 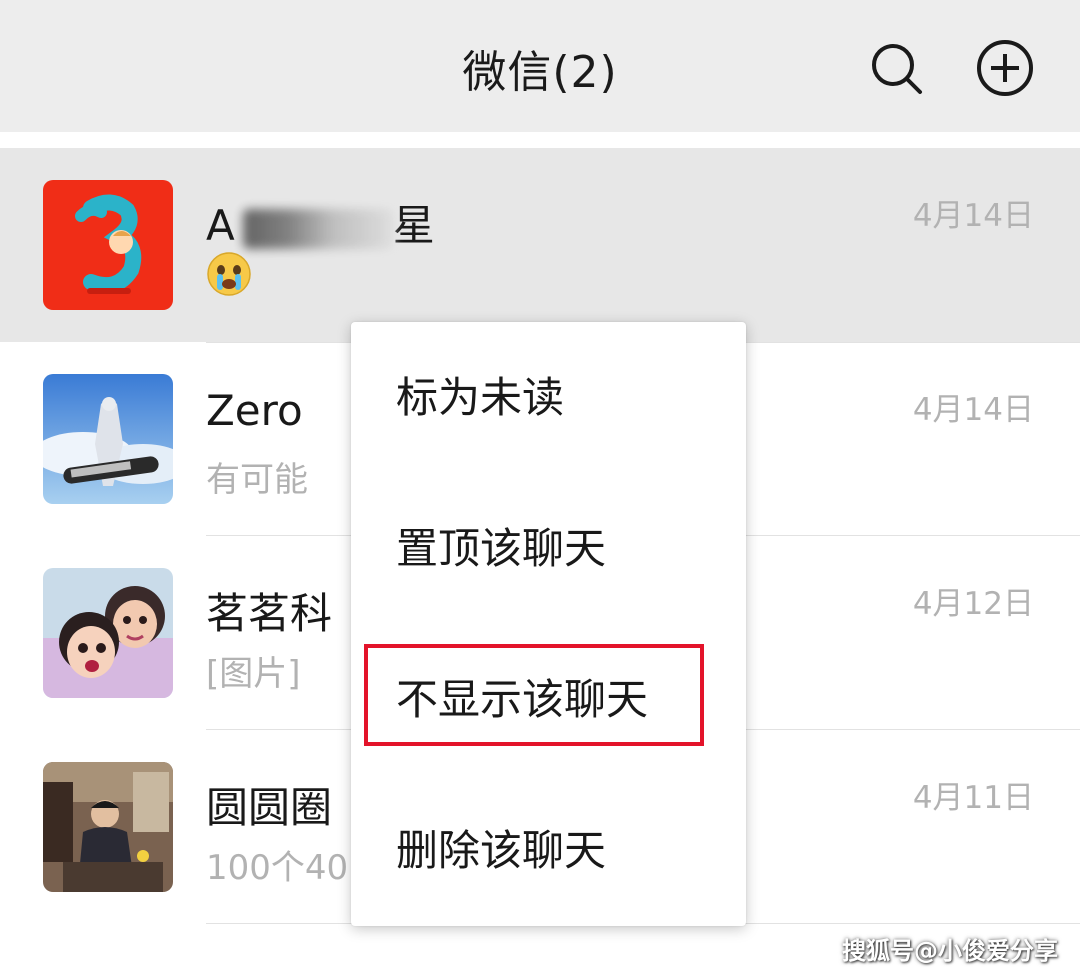 I want to click on menu-item-mark-unread: 标为未读, so click(x=548, y=397).